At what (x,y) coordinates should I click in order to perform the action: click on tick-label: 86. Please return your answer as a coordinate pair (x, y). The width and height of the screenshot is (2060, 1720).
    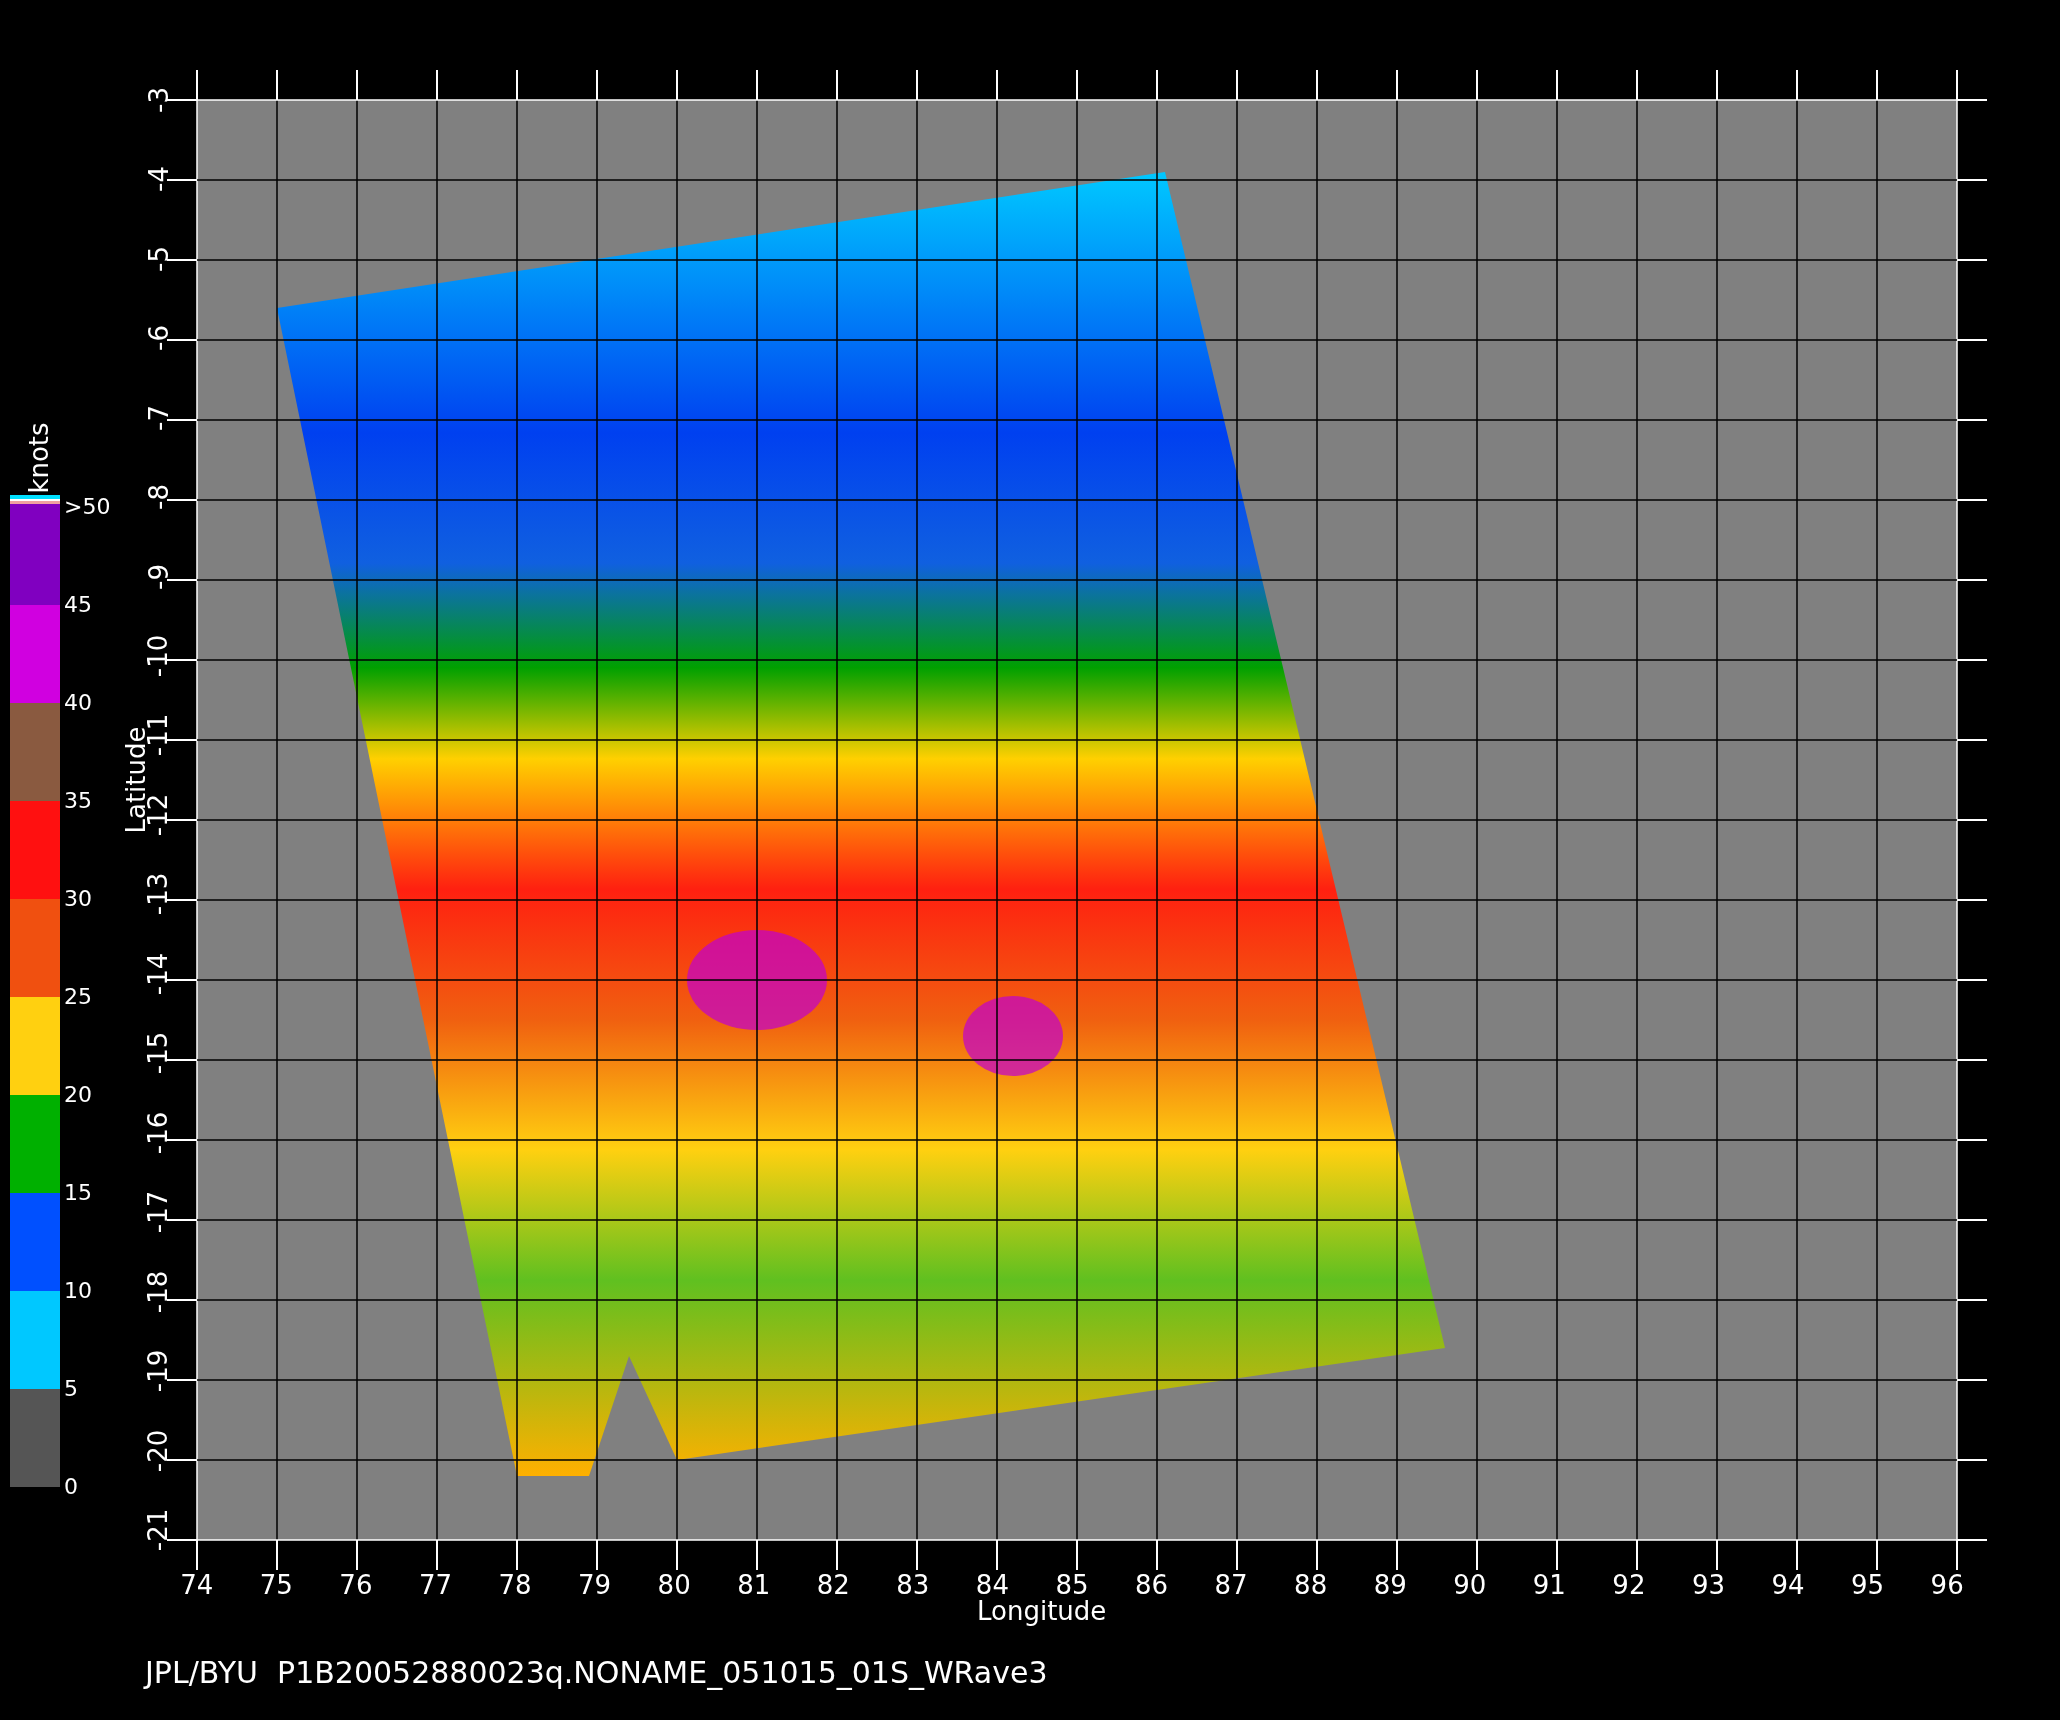
    Looking at the image, I should click on (1152, 1585).